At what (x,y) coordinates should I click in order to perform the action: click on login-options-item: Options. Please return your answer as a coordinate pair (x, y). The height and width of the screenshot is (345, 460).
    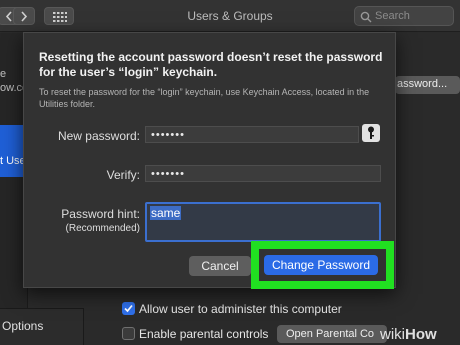
    Looking at the image, I should click on (42, 326).